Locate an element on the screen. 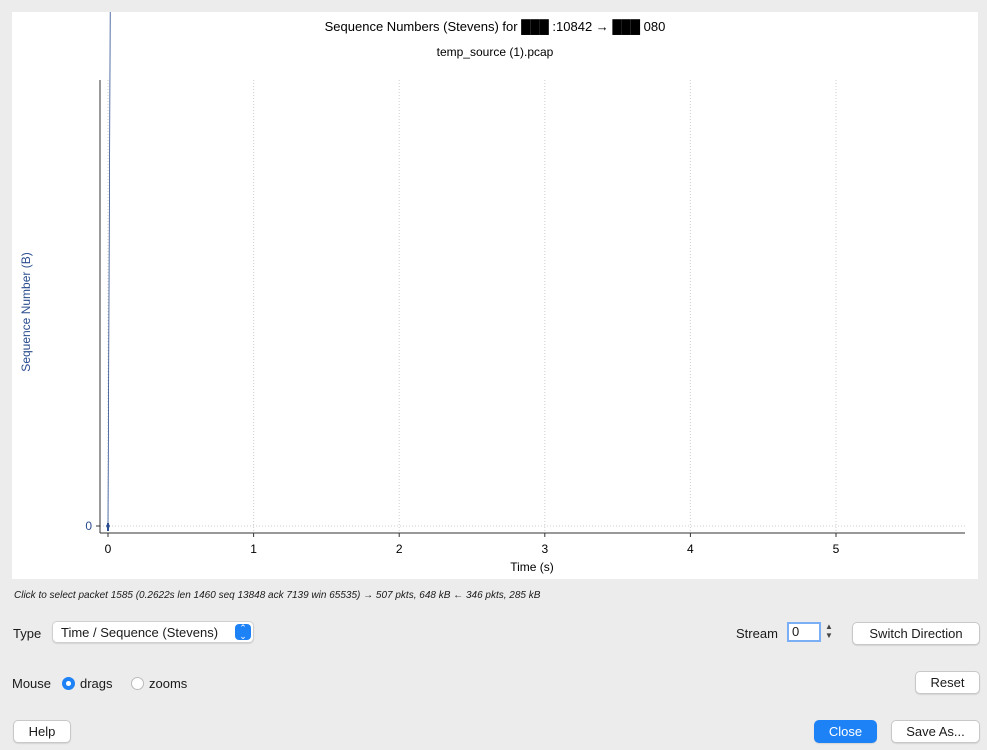 This screenshot has height=750, width=987. stream-input: 0 is located at coordinates (804, 632).